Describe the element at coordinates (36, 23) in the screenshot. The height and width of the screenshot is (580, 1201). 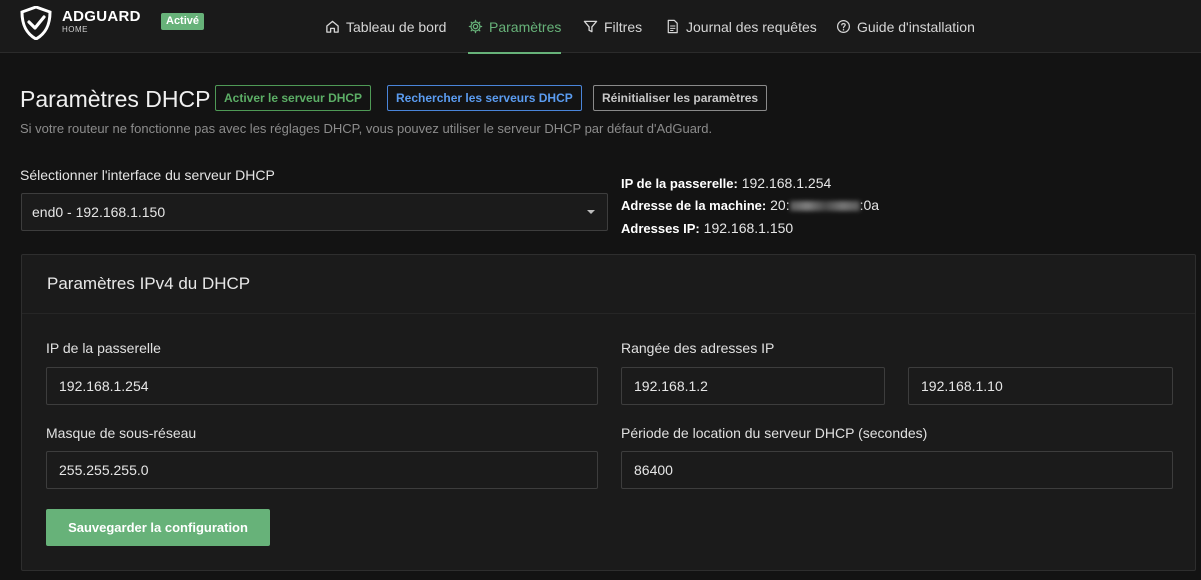
I see `adguard-shield-icon` at that location.